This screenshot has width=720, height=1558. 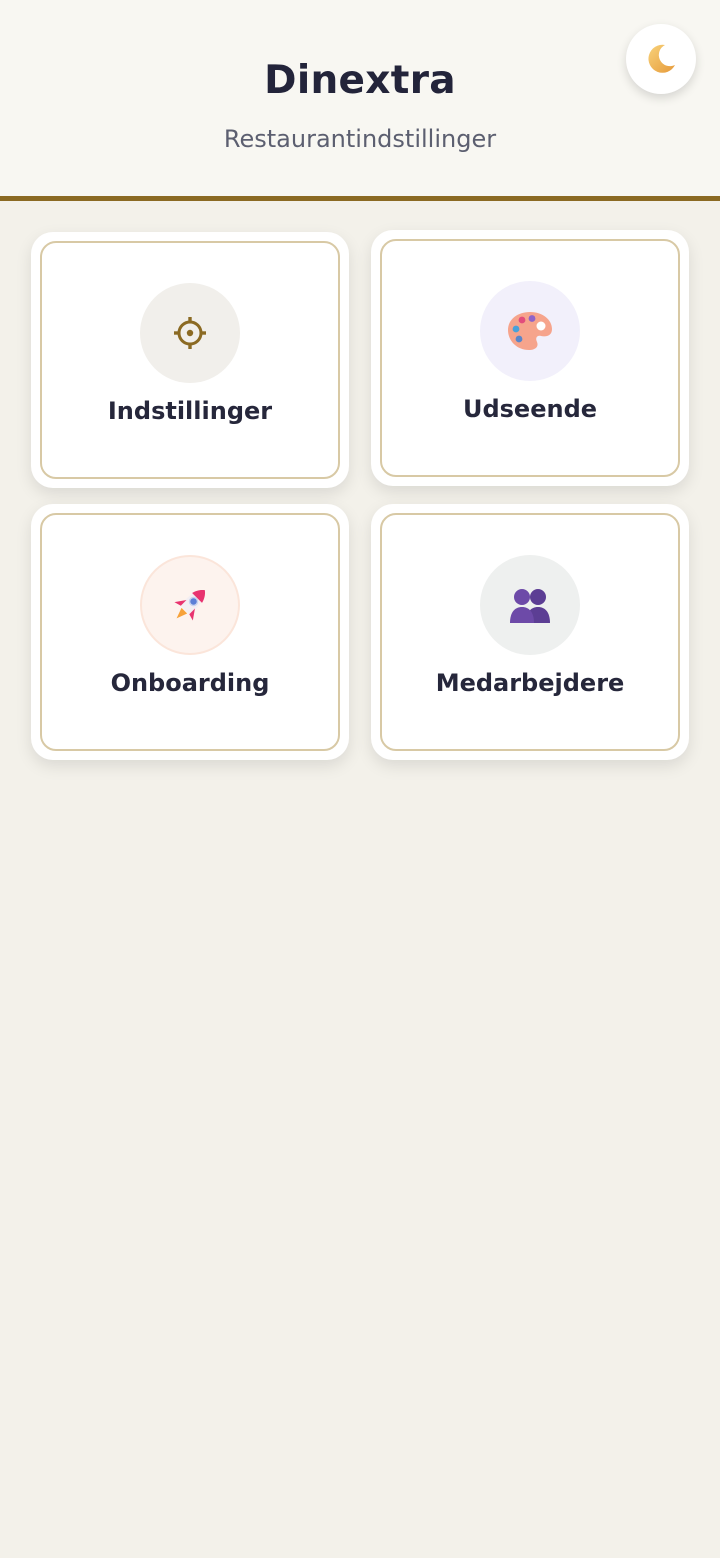 I want to click on app-header: Dinextra Restaurantindstillinger, so click(x=360, y=100).